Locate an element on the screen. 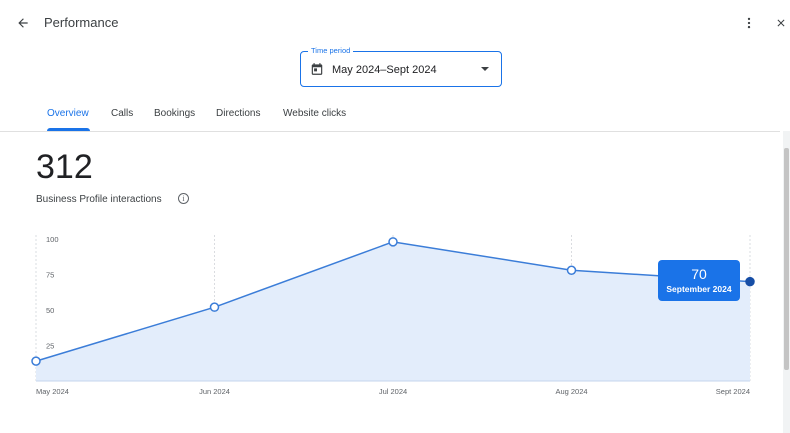 The width and height of the screenshot is (790, 433). chart-tooltip: 70 September 2024 is located at coordinates (699, 280).